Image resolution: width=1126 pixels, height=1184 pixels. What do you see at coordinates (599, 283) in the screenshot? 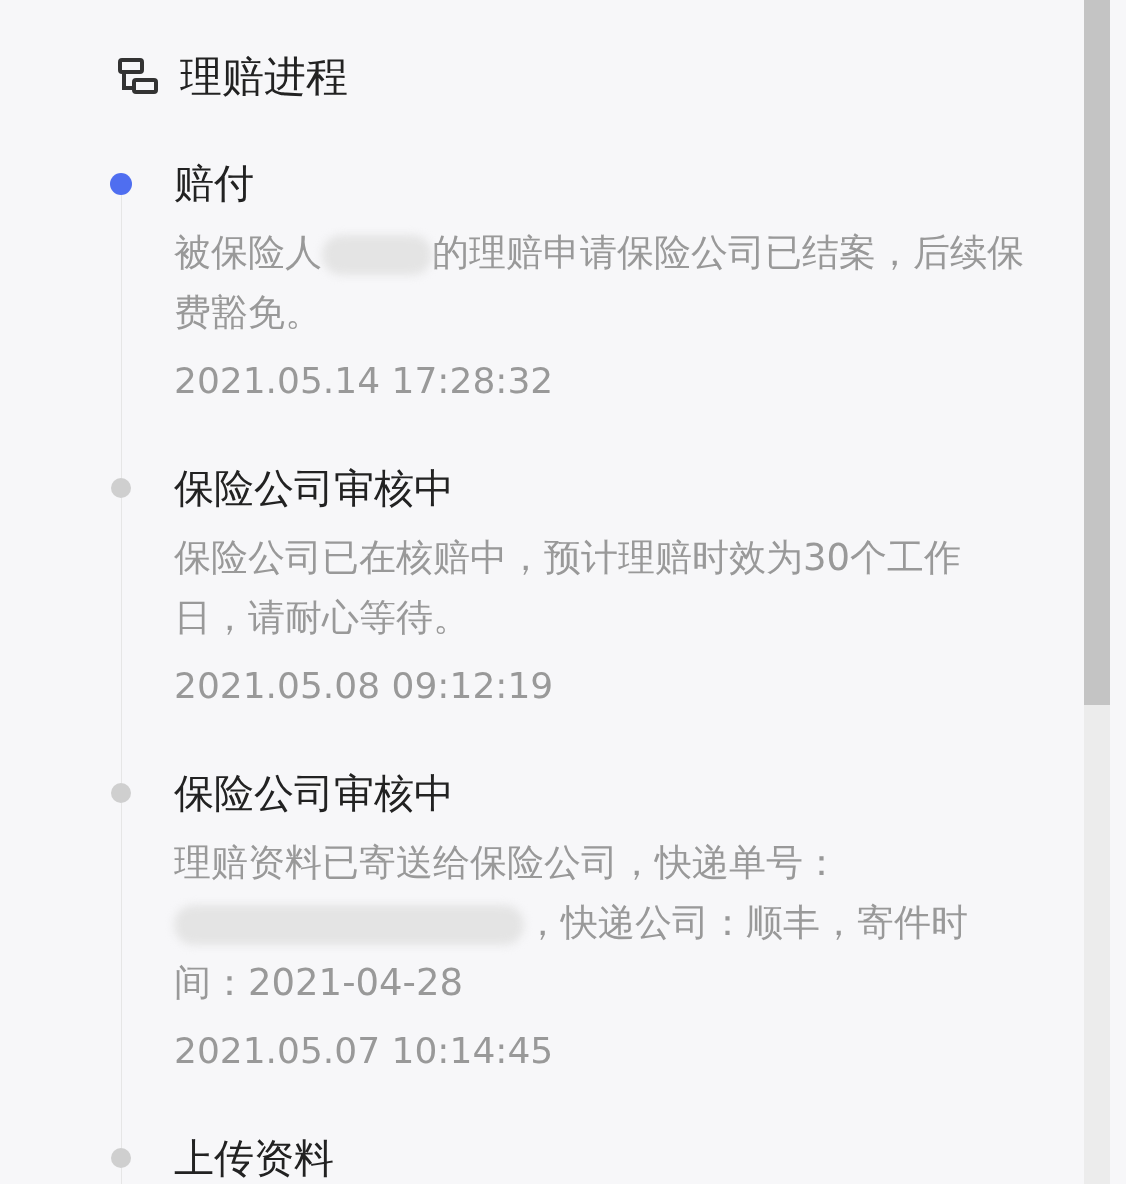
I see `step-description: 被保险人 的理赔申请保险公司已结案，后续保费豁免。` at bounding box center [599, 283].